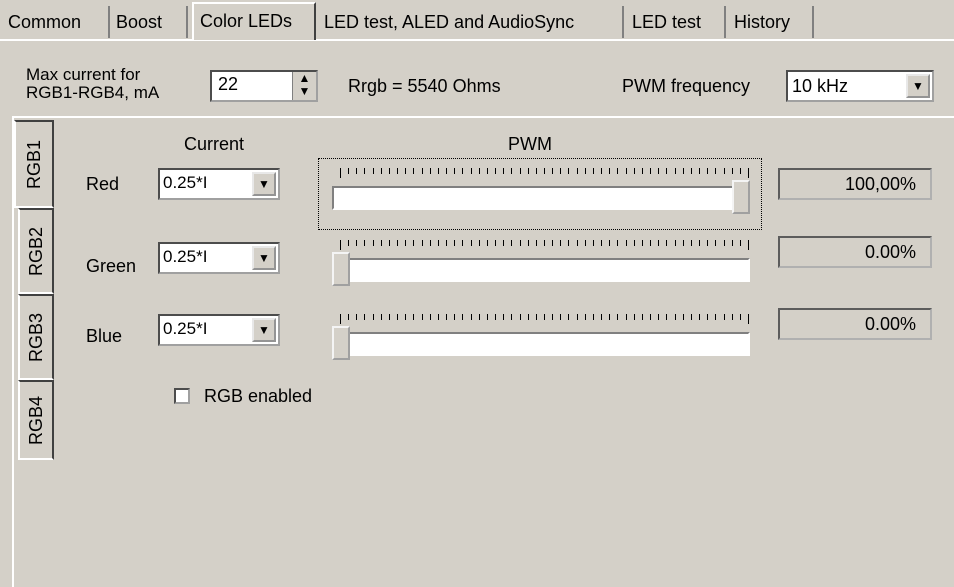 The width and height of the screenshot is (954, 587). Describe the element at coordinates (34, 164) in the screenshot. I see `side-tab-rgb1: RGB1` at that location.